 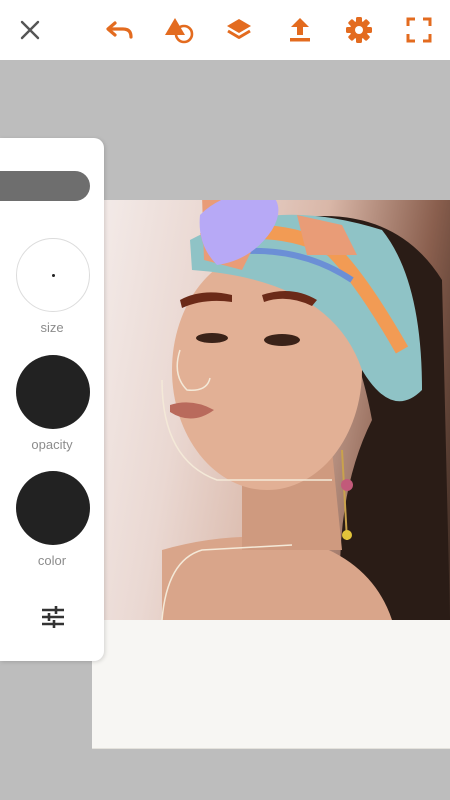 I want to click on size-label: size, so click(x=52, y=327).